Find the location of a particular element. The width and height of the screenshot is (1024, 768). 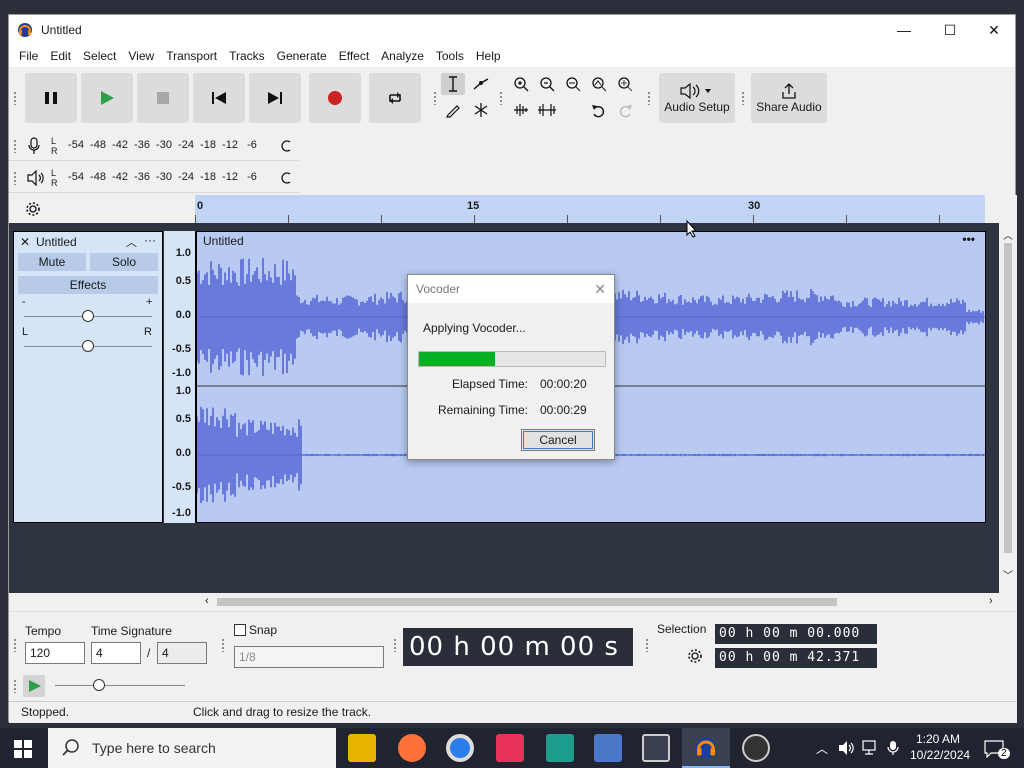

menu-tools: Tools is located at coordinates (450, 56).